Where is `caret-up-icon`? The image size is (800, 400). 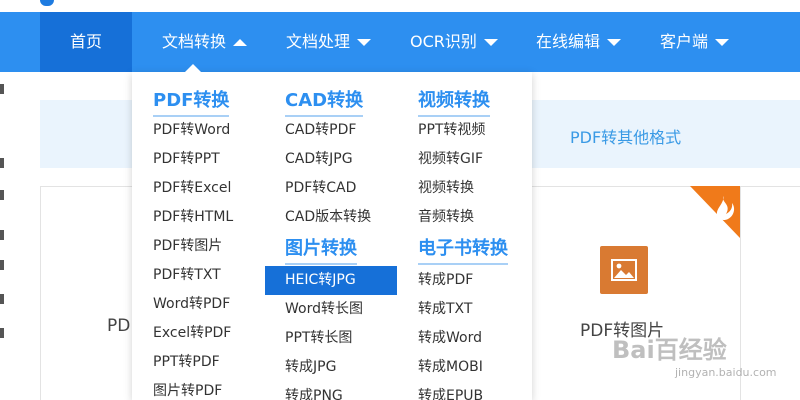 caret-up-icon is located at coordinates (240, 42).